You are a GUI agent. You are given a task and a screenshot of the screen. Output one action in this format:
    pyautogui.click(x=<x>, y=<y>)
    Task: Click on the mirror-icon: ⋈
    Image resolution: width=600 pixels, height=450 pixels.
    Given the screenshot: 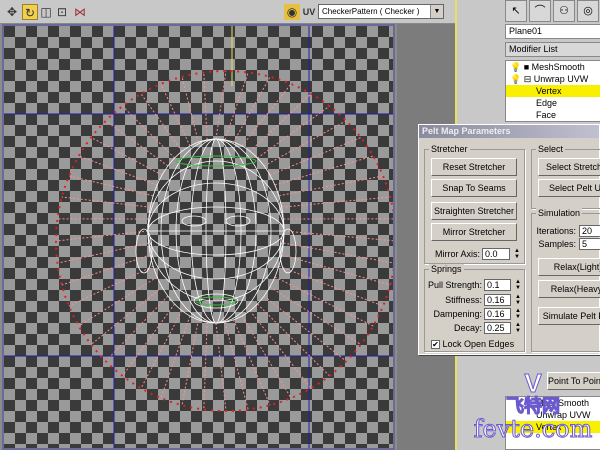 What is the action you would take?
    pyautogui.click(x=80, y=12)
    